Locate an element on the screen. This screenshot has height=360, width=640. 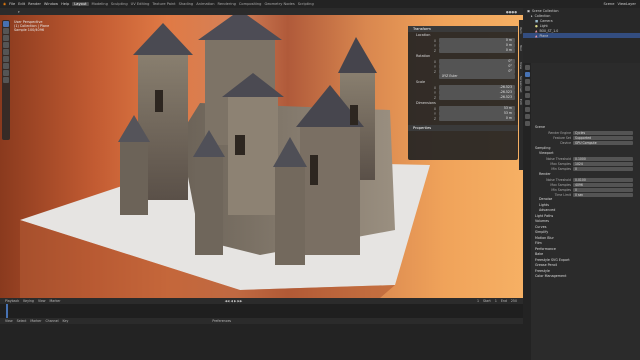
device-row: Device GPU Compute is located at coordinates (581, 143).